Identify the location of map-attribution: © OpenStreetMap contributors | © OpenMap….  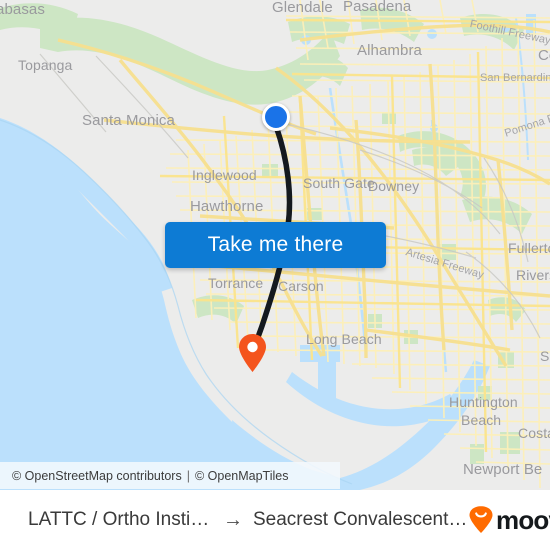
(170, 475).